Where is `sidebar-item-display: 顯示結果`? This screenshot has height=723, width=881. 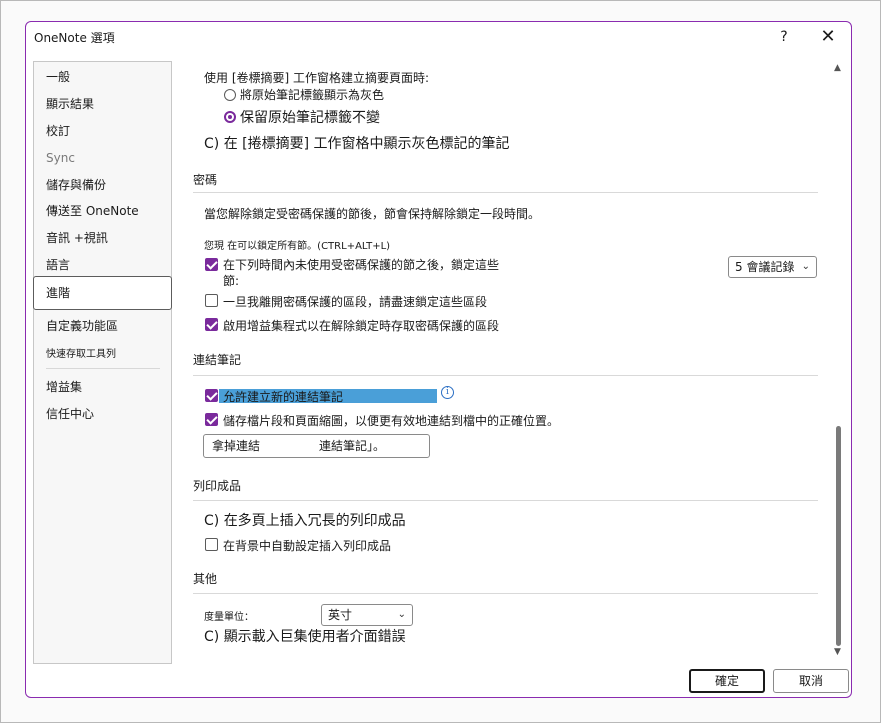
sidebar-item-display: 顯示結果 is located at coordinates (102, 104).